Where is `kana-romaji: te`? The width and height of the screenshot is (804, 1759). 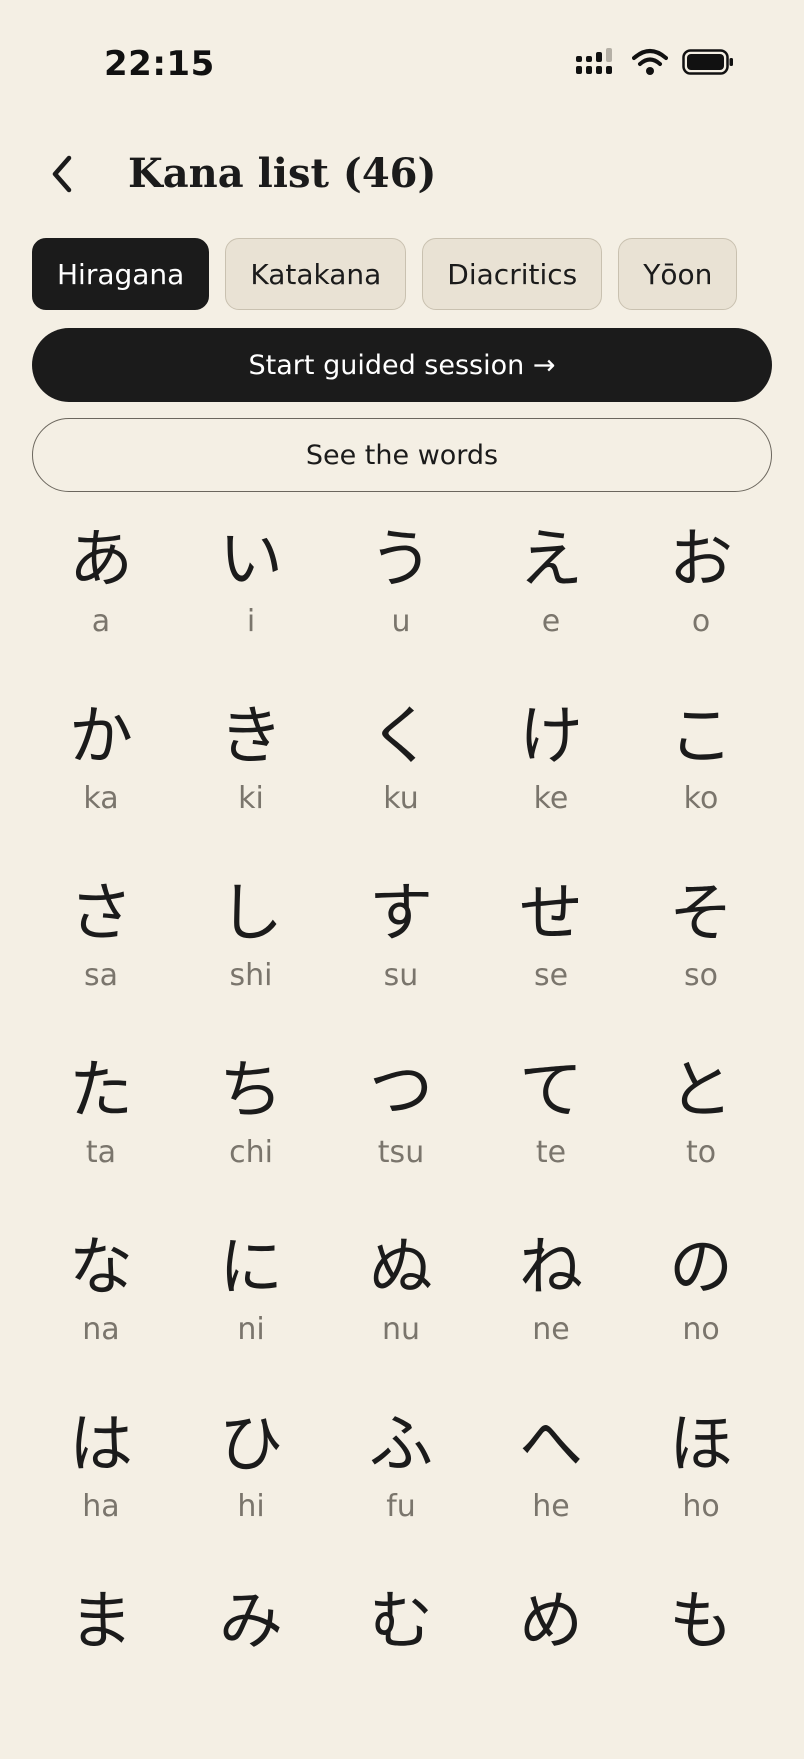
kana-romaji: te is located at coordinates (551, 1152).